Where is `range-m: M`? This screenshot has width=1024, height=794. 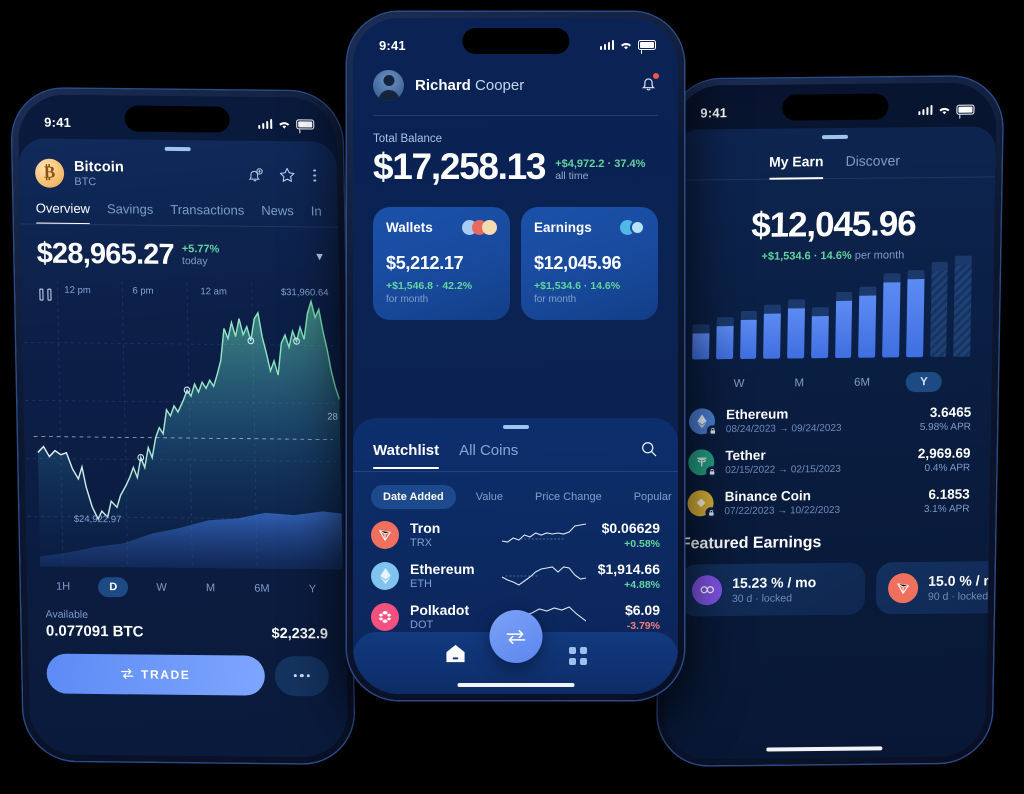
range-m: M is located at coordinates (211, 588).